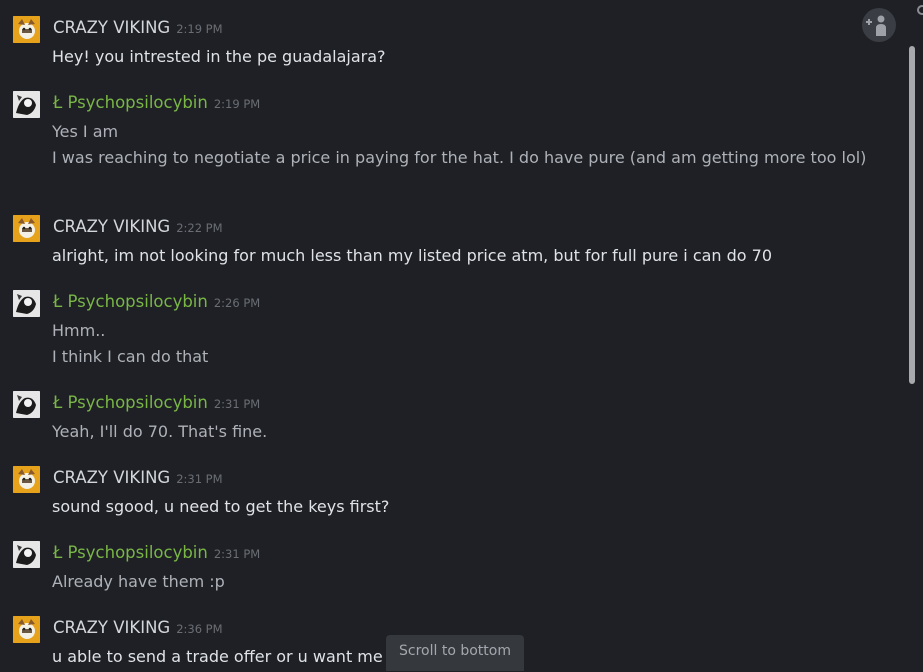  What do you see at coordinates (138, 581) in the screenshot?
I see `message-text: Already have them :p` at bounding box center [138, 581].